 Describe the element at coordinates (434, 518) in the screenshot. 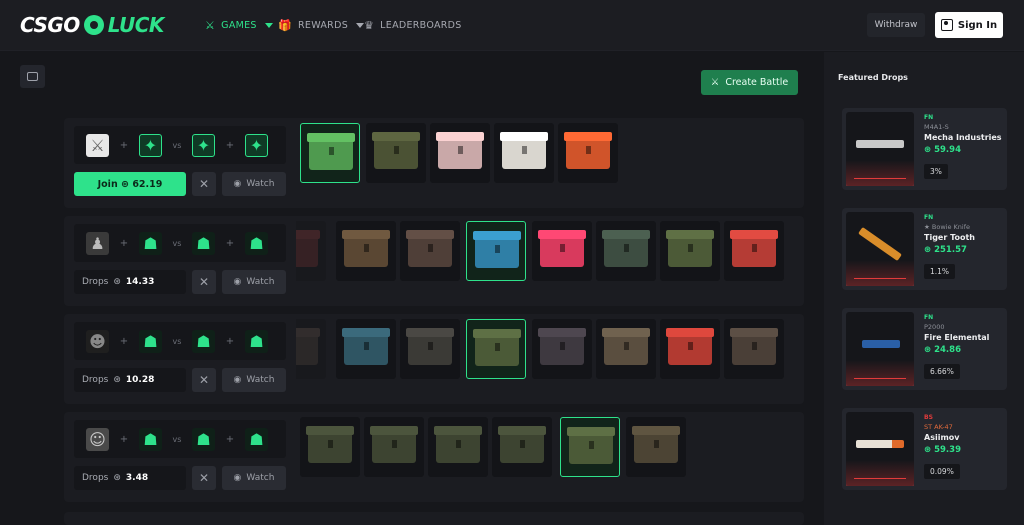

I see `battle-row` at that location.